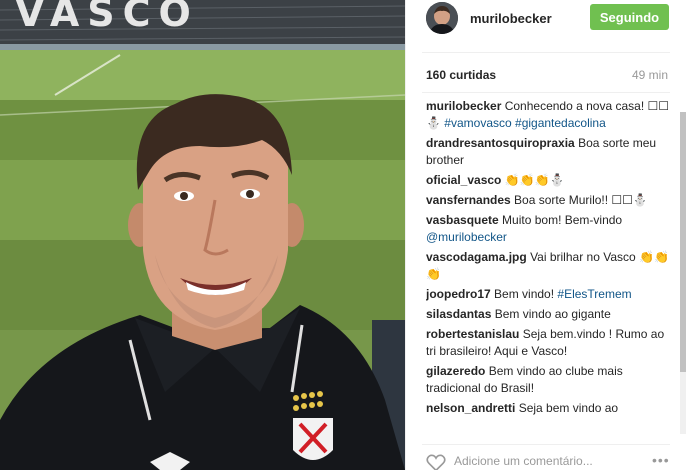 The image size is (690, 470). Describe the element at coordinates (683, 242) in the screenshot. I see `scrollbar-thumb` at that location.